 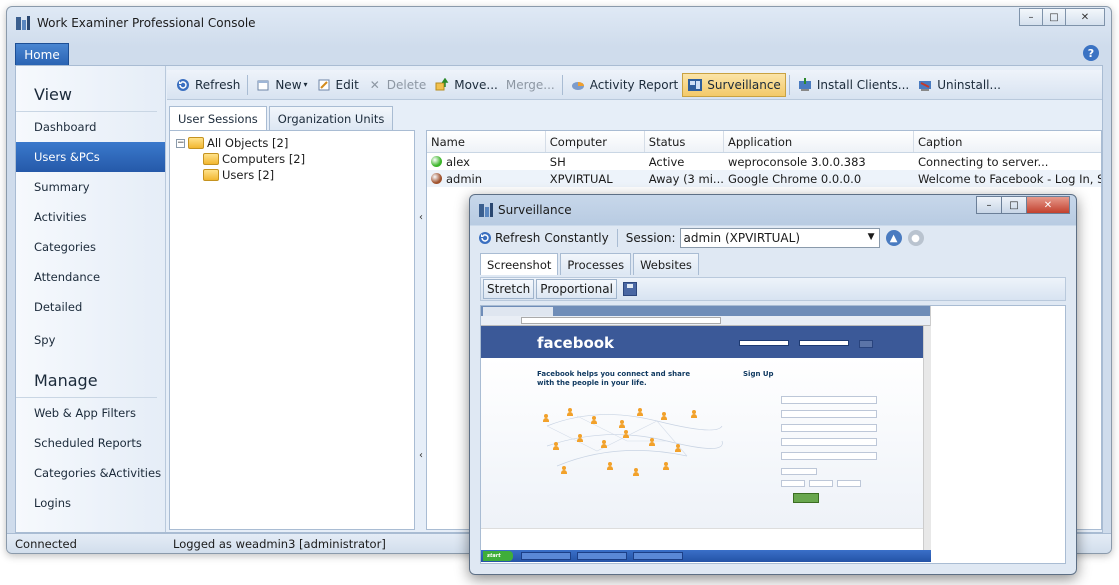 I want to click on chevron-down-icon: ▾, so click(x=305, y=84).